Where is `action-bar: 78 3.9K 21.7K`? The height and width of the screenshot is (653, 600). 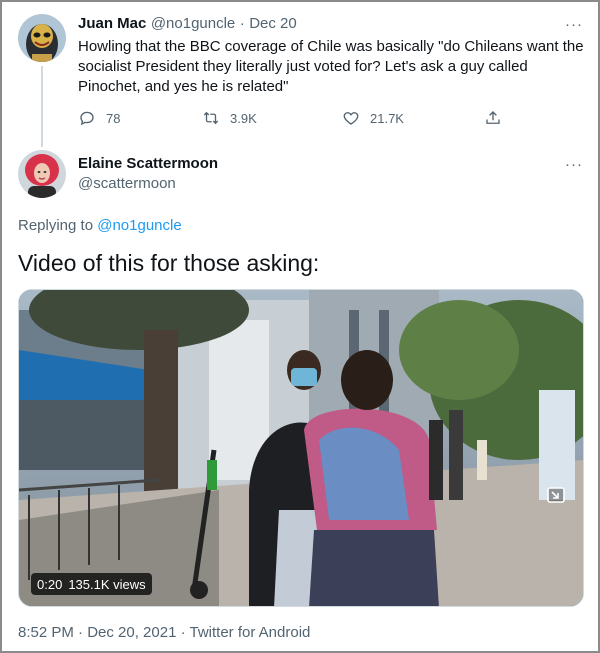 action-bar: 78 3.9K 21.7K is located at coordinates (289, 118).